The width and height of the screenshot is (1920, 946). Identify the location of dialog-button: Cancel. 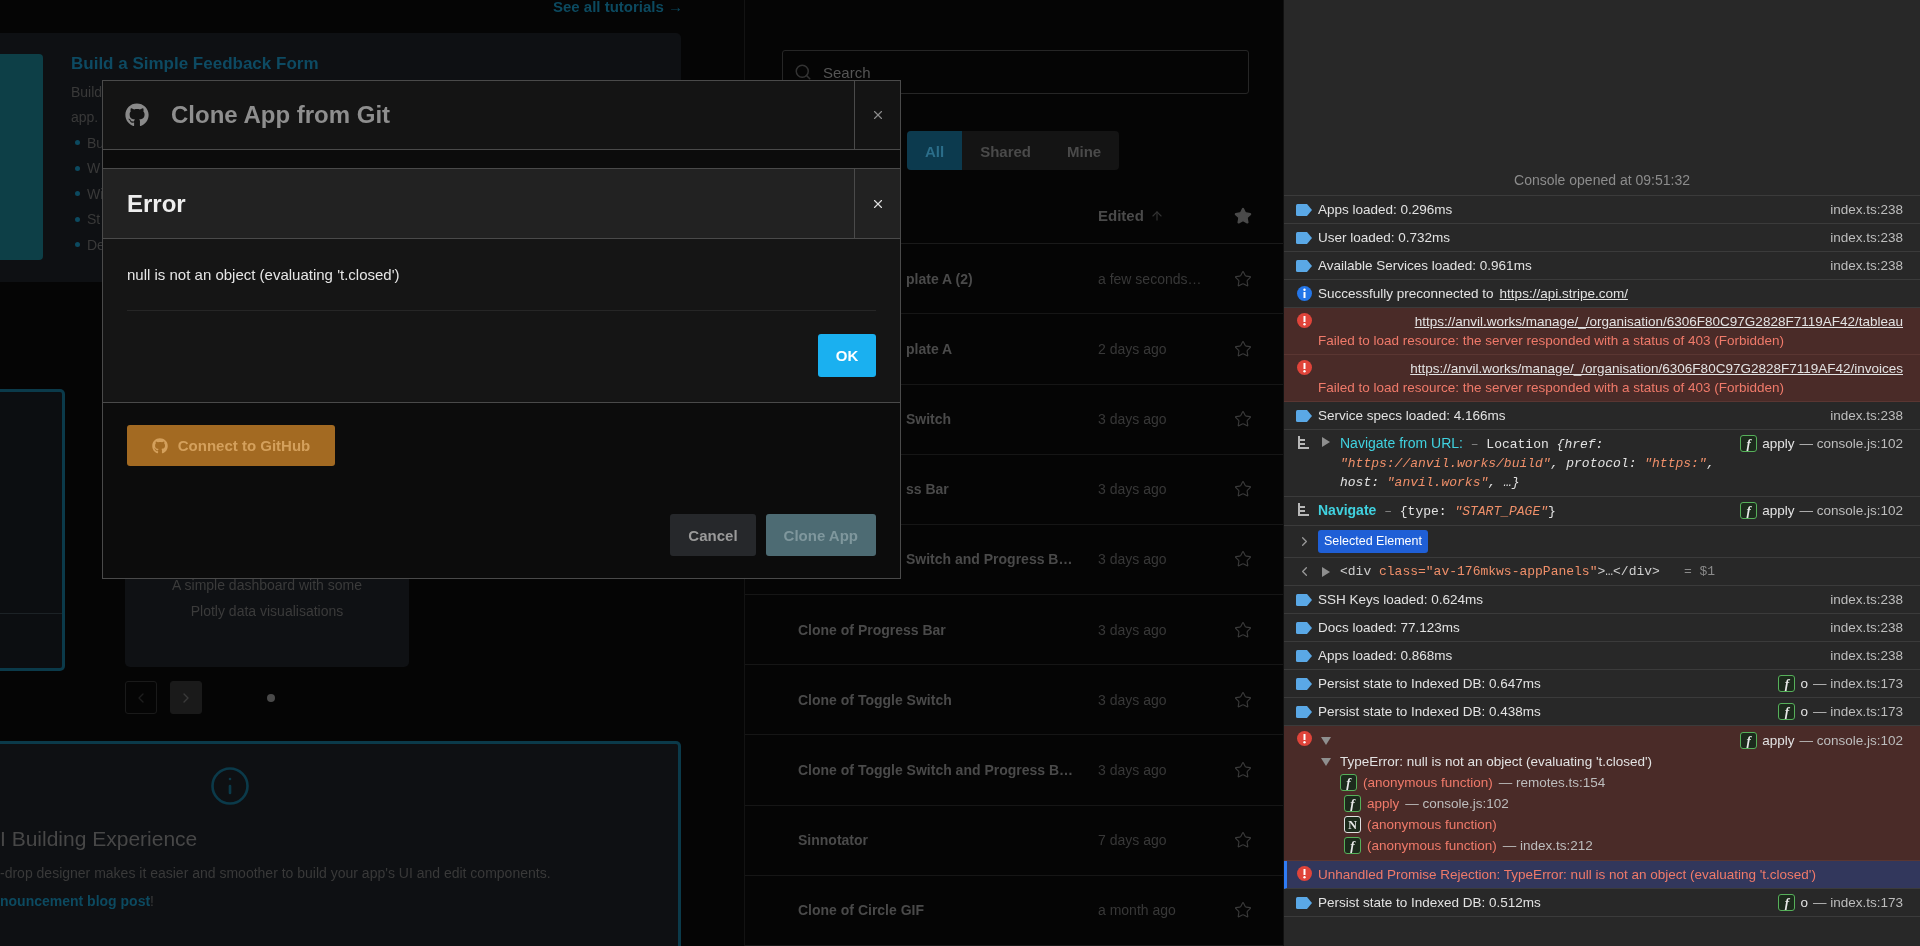
(713, 535).